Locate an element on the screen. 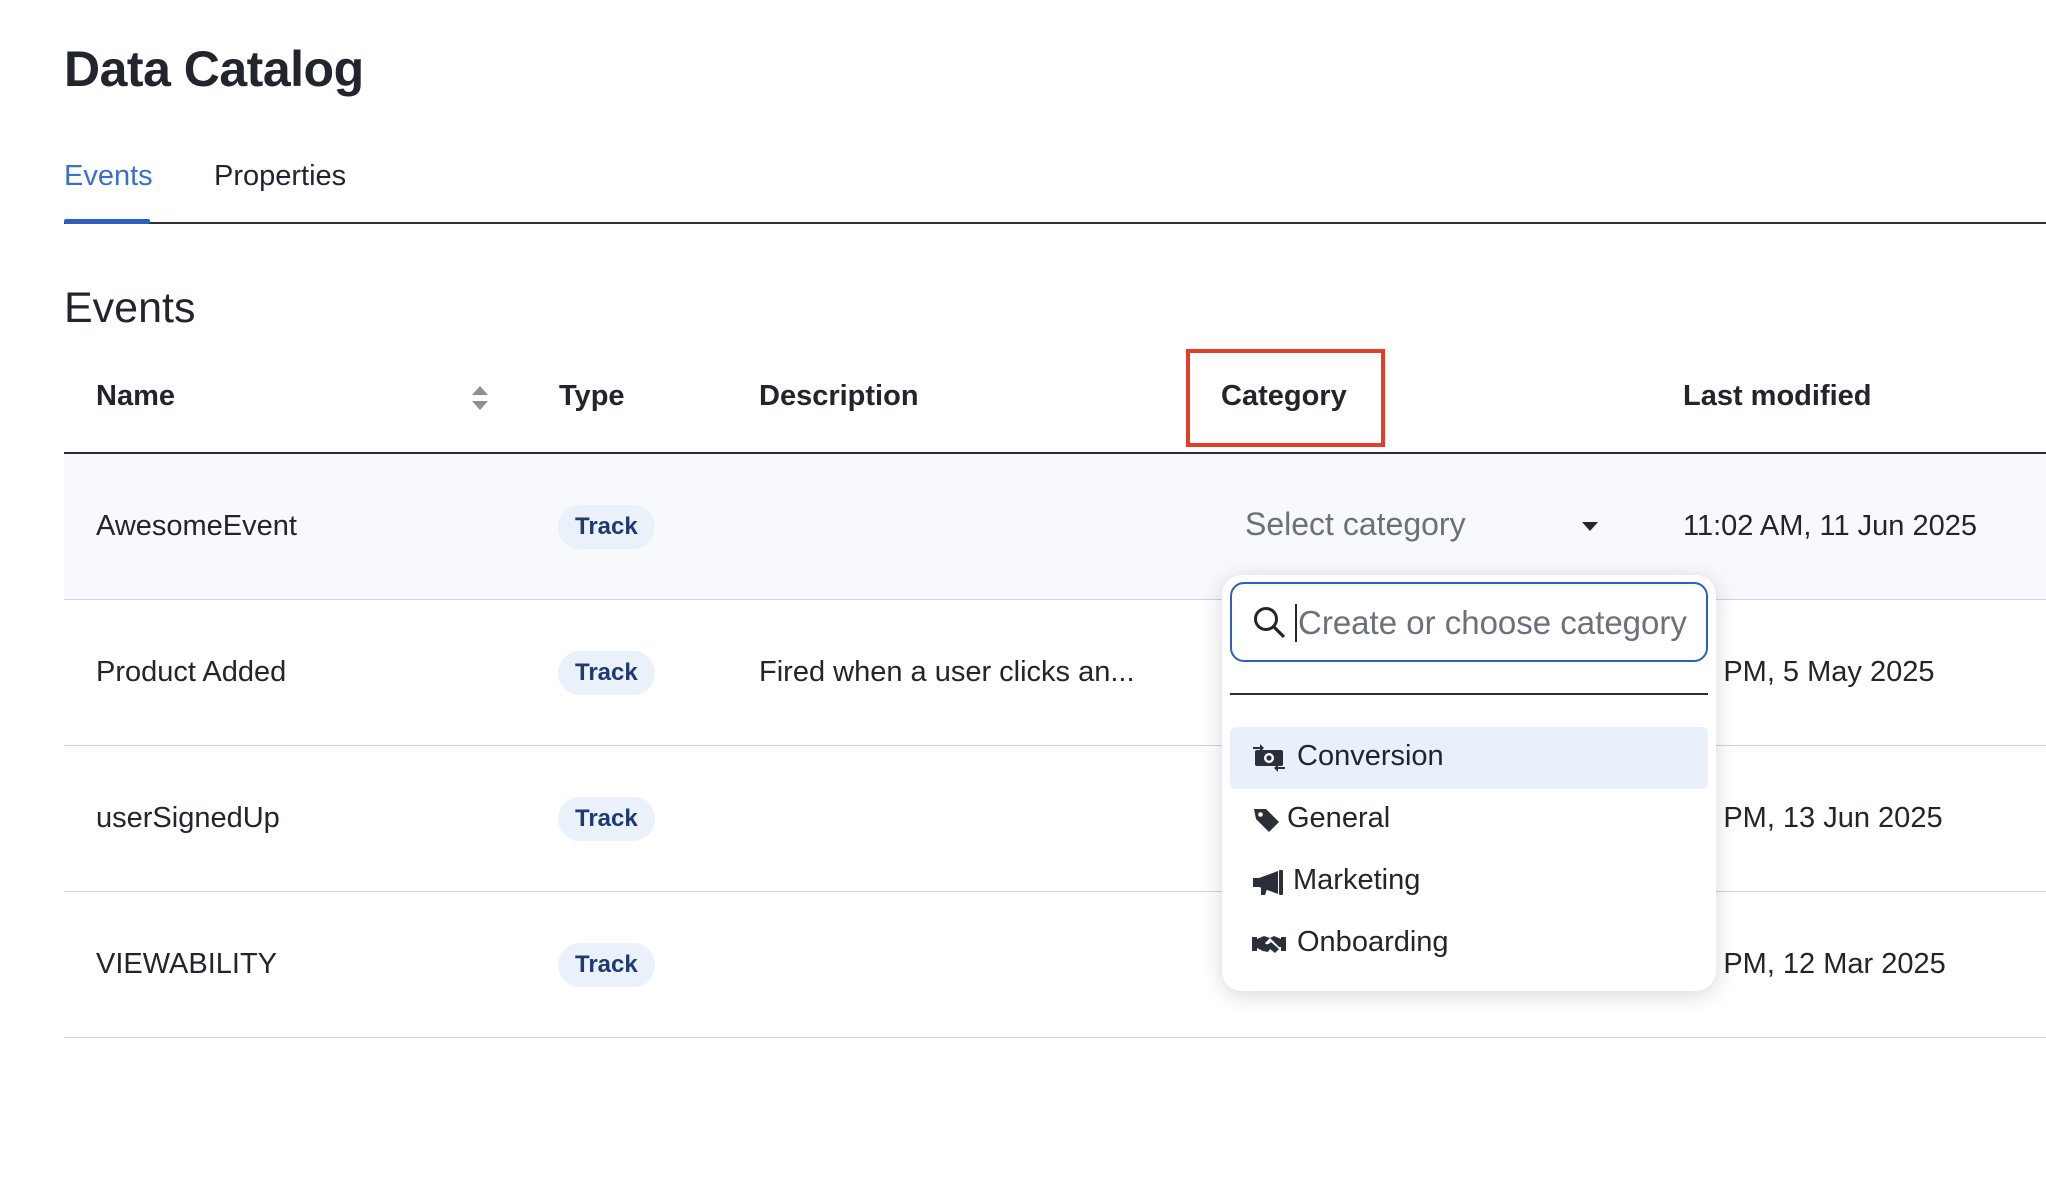 The image size is (2046, 1202). option-label: General is located at coordinates (1339, 818).